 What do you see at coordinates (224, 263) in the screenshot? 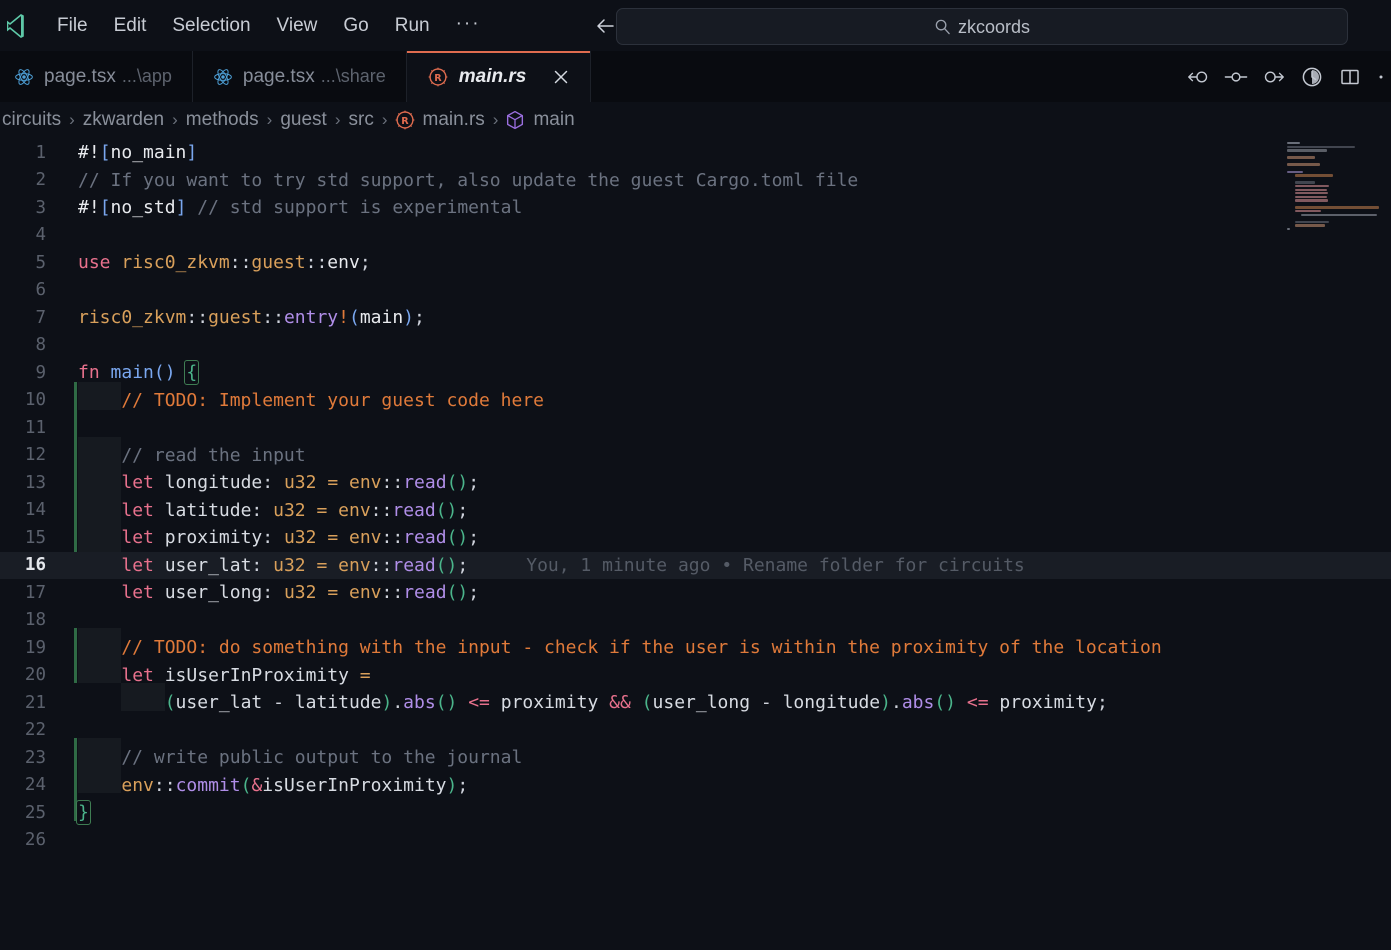
I see `code-text: use risc0_zkvm::guest::env;` at bounding box center [224, 263].